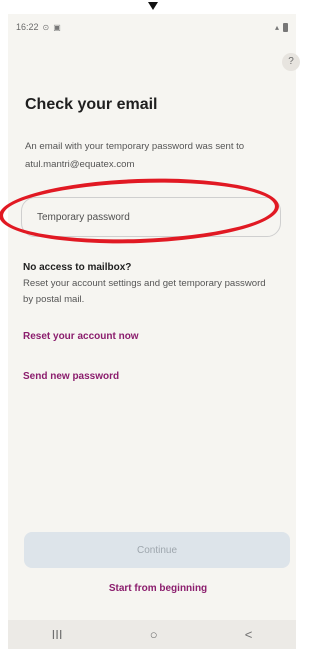  I want to click on lock-icon: ▣, so click(57, 27).